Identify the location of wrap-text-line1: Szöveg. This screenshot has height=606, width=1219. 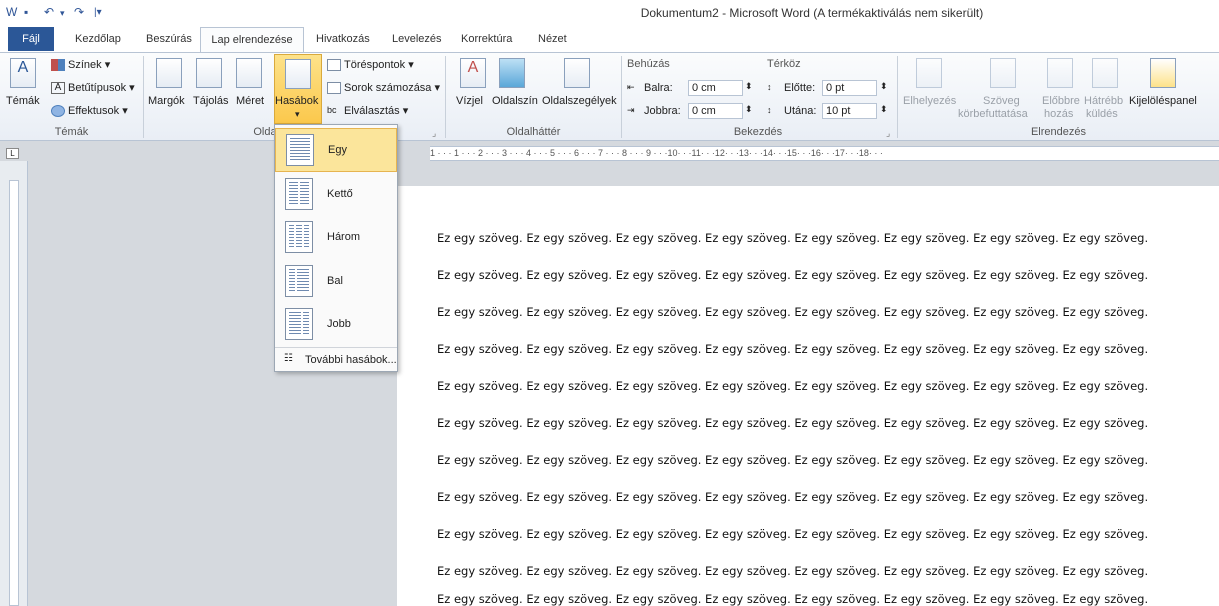
(1001, 101).